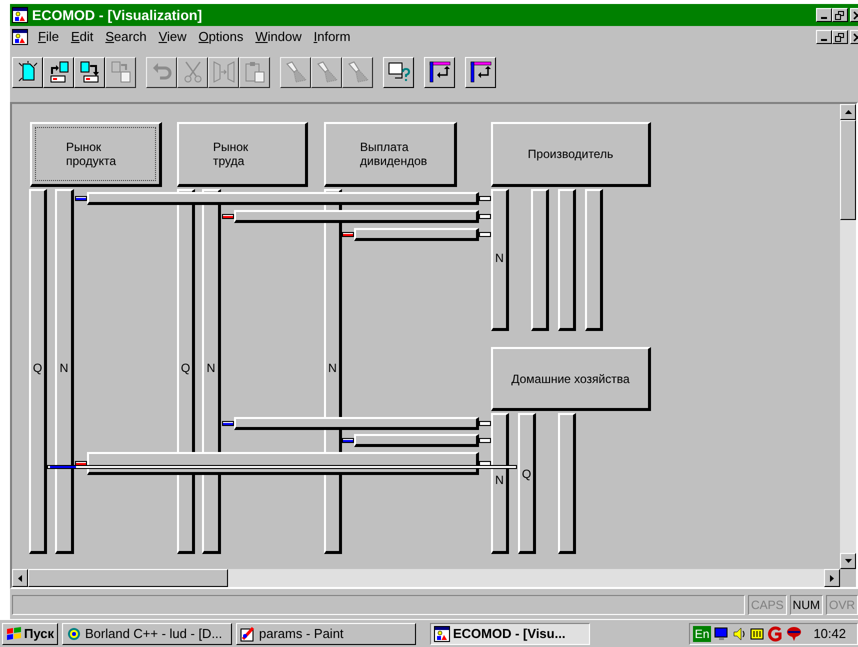 The width and height of the screenshot is (858, 647). Describe the element at coordinates (228, 161) in the screenshot. I see `block-label: труда` at that location.